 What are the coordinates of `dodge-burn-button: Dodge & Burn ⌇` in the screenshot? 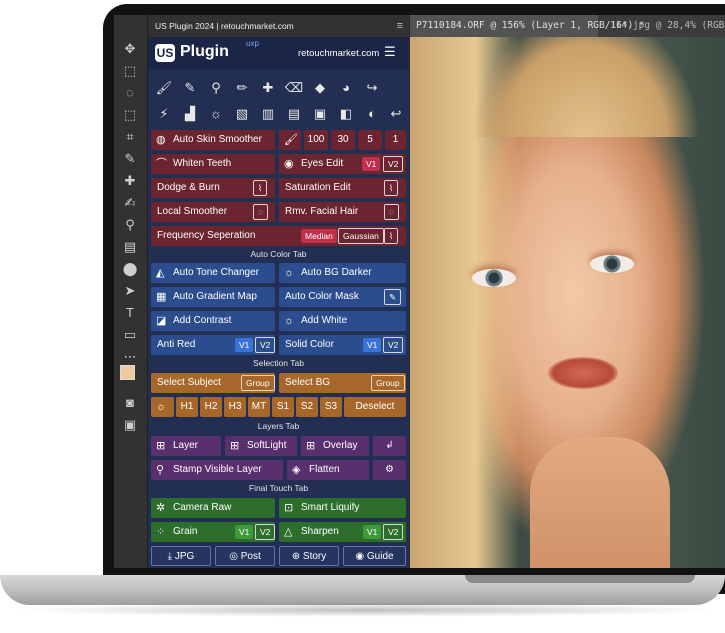 It's located at (213, 188).